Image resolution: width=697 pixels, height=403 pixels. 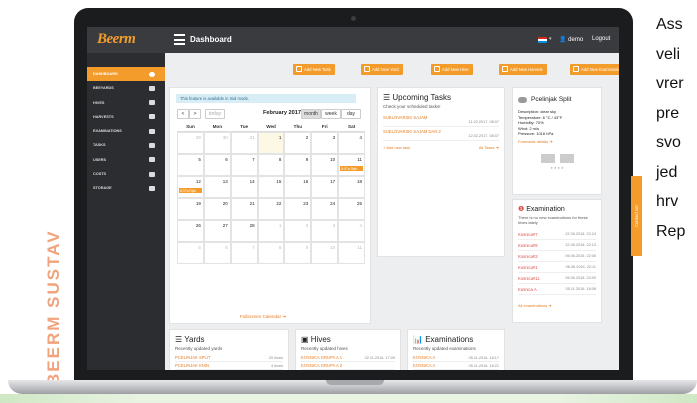 What do you see at coordinates (571, 39) in the screenshot?
I see `user-menu: 👤 demo` at bounding box center [571, 39].